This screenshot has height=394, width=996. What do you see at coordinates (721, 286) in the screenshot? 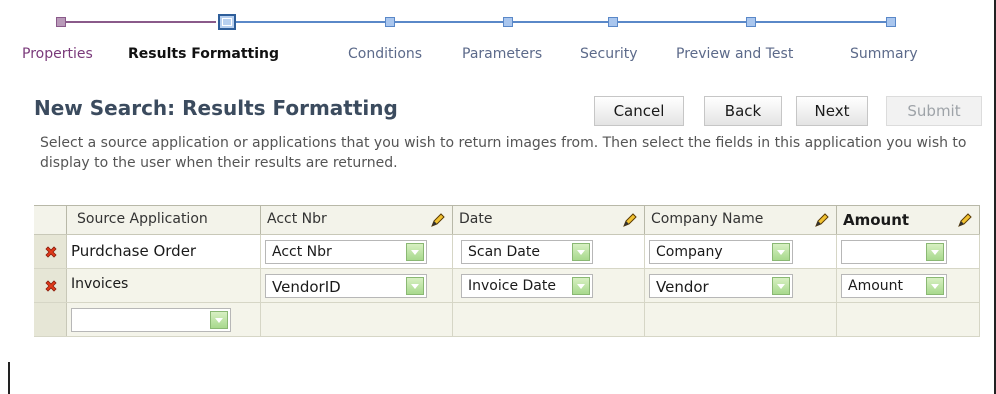
I see `company-name-select: Vendor` at bounding box center [721, 286].